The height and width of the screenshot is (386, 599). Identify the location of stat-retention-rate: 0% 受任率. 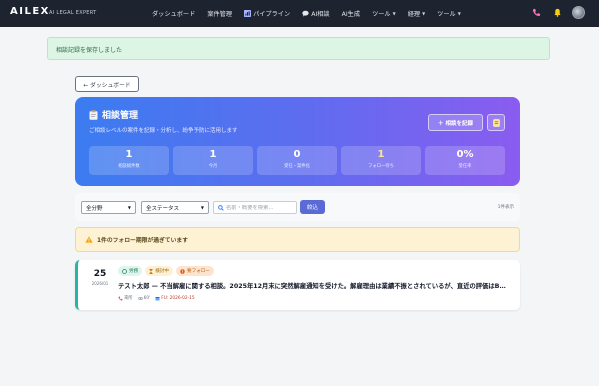
(465, 160).